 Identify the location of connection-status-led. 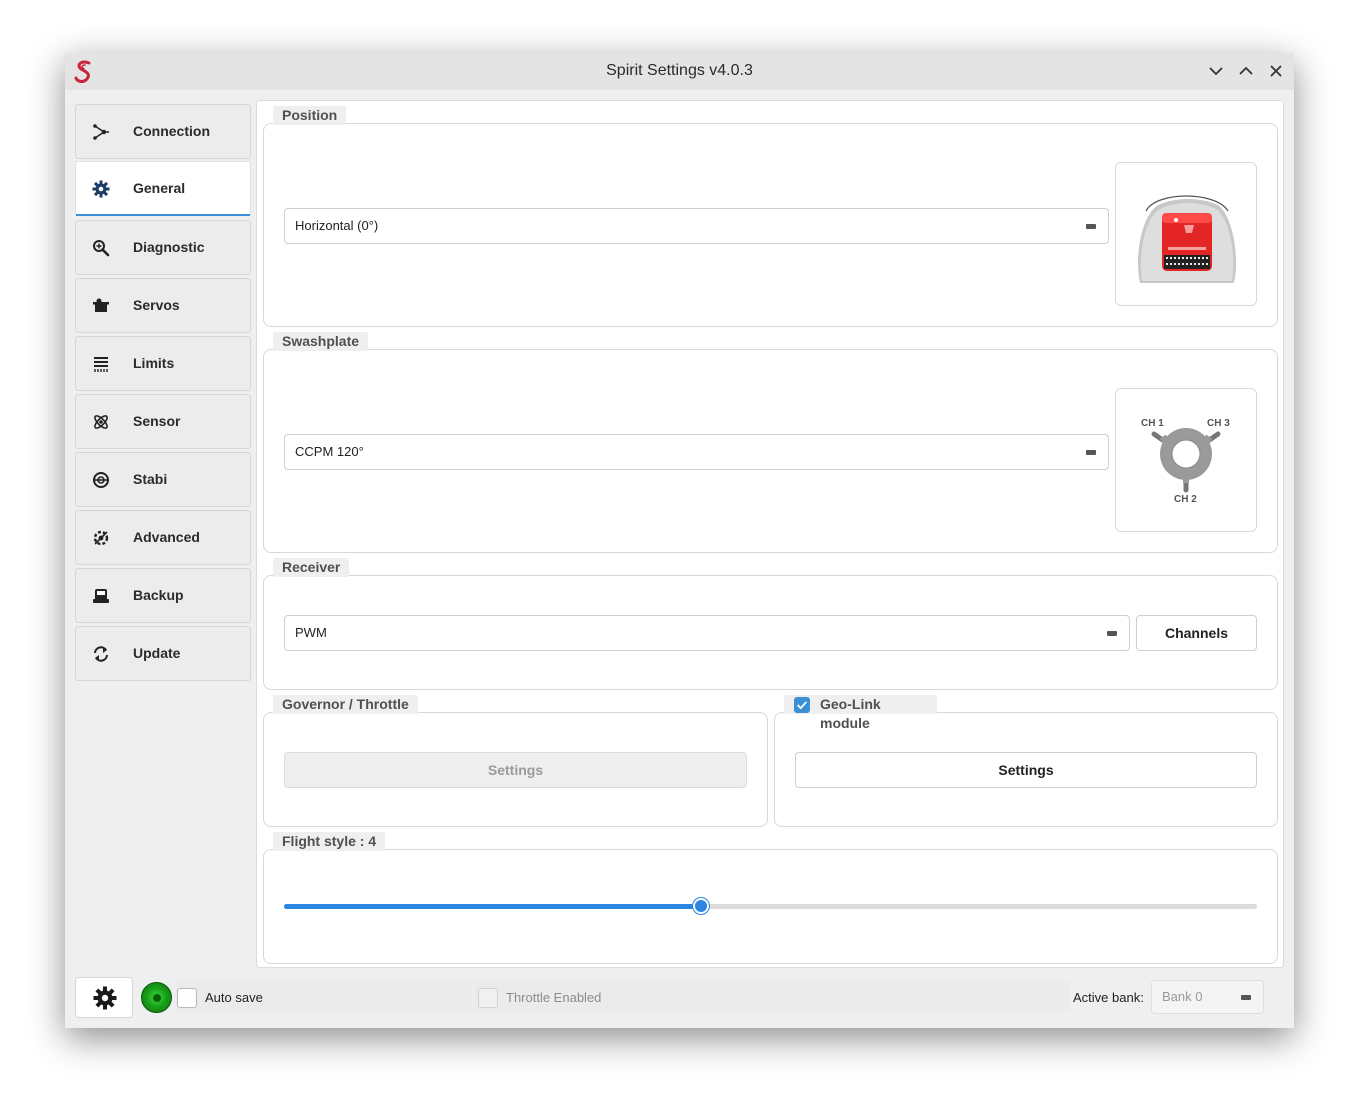
(156, 997).